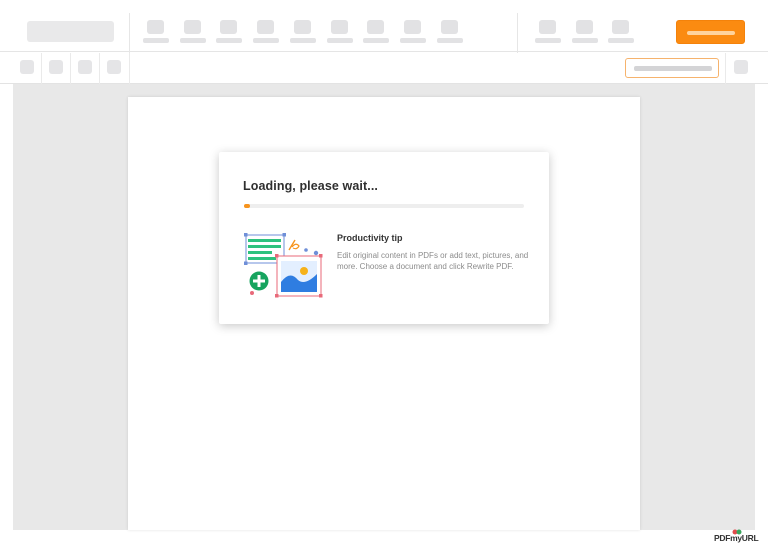 This screenshot has height=543, width=768. I want to click on main-toolbar, so click(384, 26).